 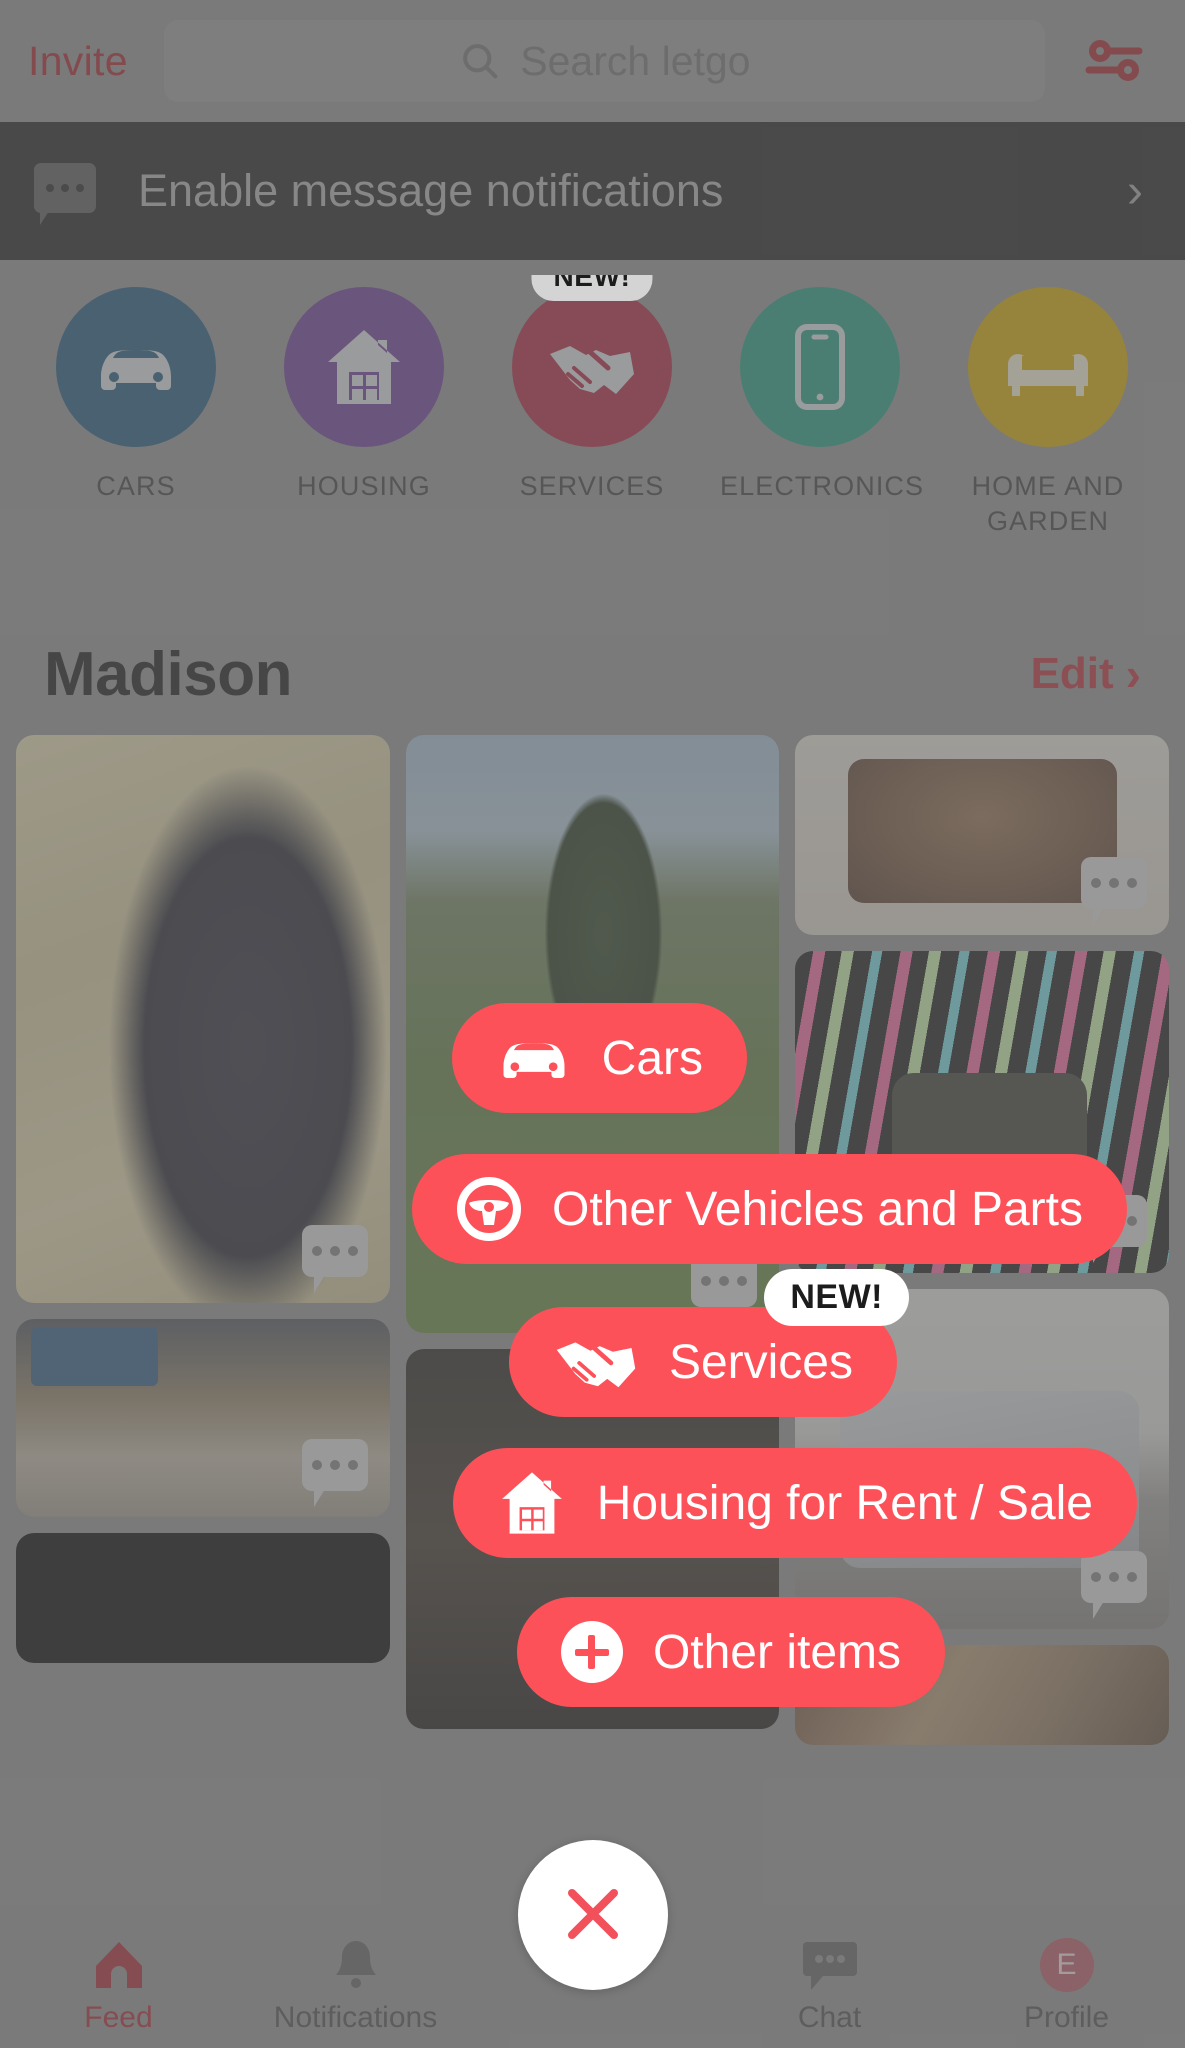 I want to click on category-new-badge: NEW!, so click(x=592, y=288).